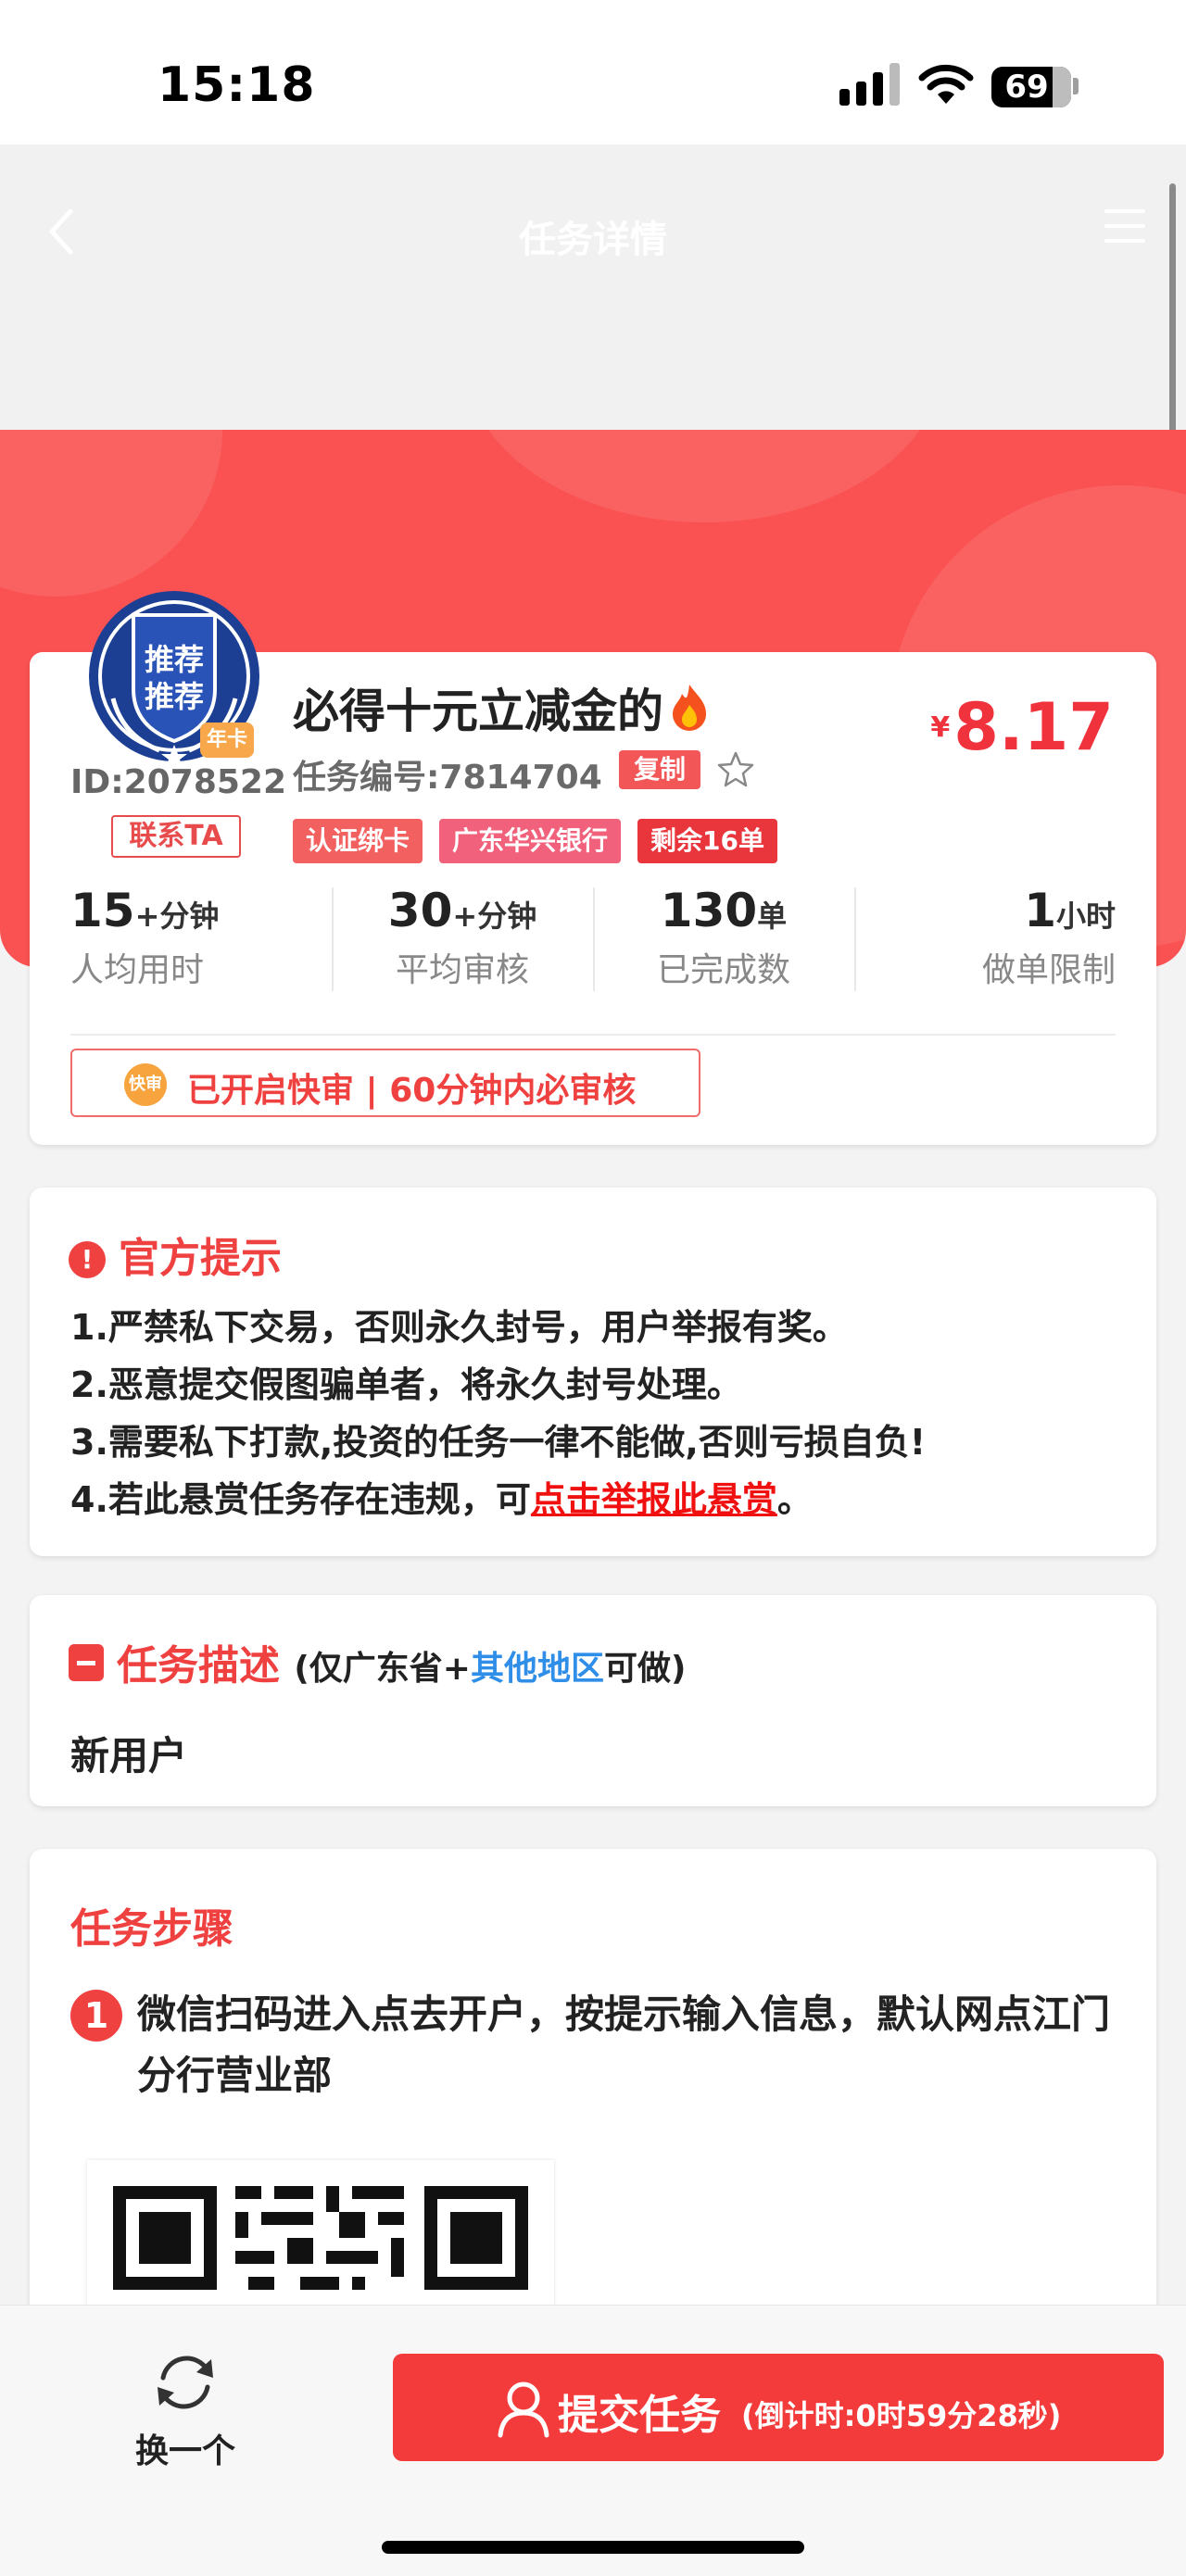 Image resolution: width=1186 pixels, height=2576 pixels. What do you see at coordinates (102, 910) in the screenshot?
I see `stat-value: 15` at bounding box center [102, 910].